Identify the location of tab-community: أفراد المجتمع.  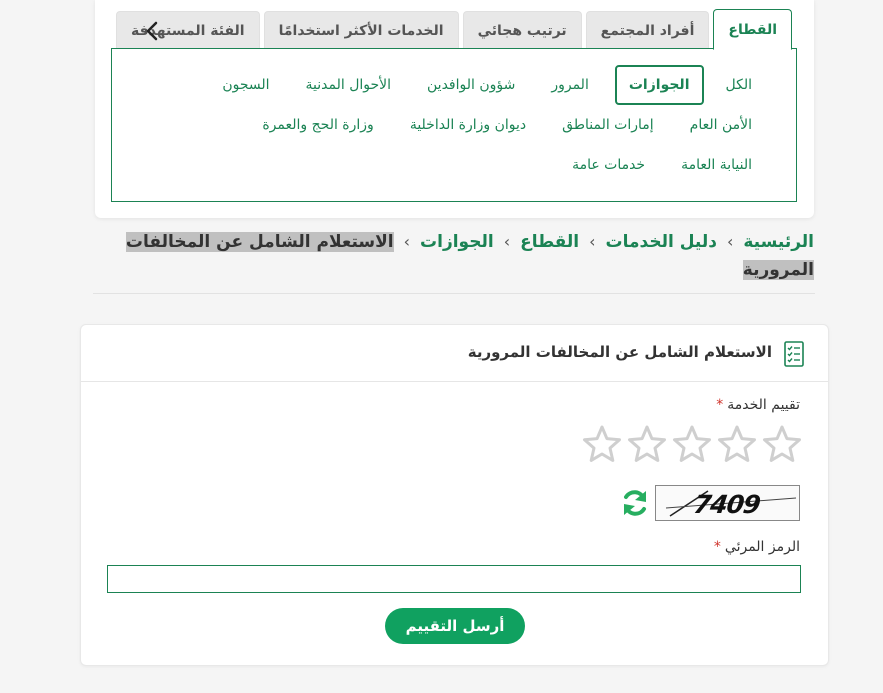
(647, 30).